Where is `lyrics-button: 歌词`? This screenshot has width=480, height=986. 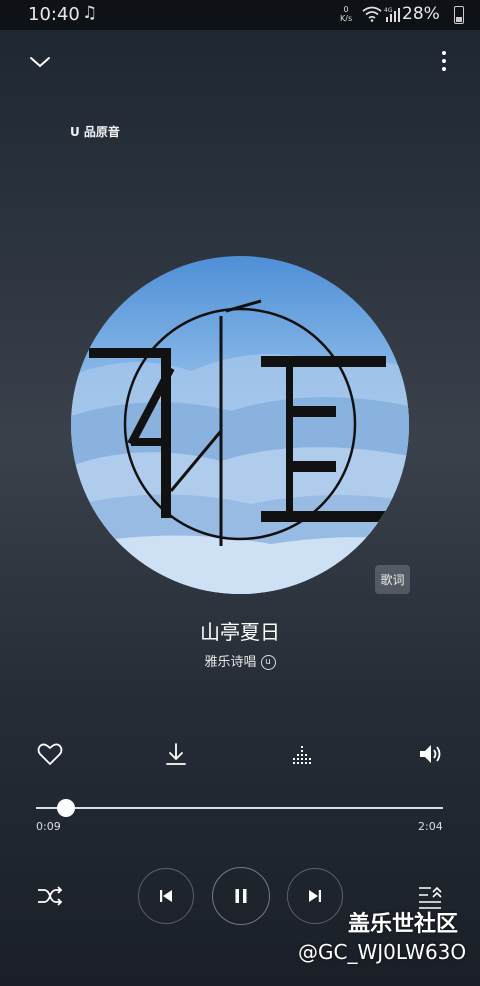
lyrics-button: 歌词 is located at coordinates (392, 579).